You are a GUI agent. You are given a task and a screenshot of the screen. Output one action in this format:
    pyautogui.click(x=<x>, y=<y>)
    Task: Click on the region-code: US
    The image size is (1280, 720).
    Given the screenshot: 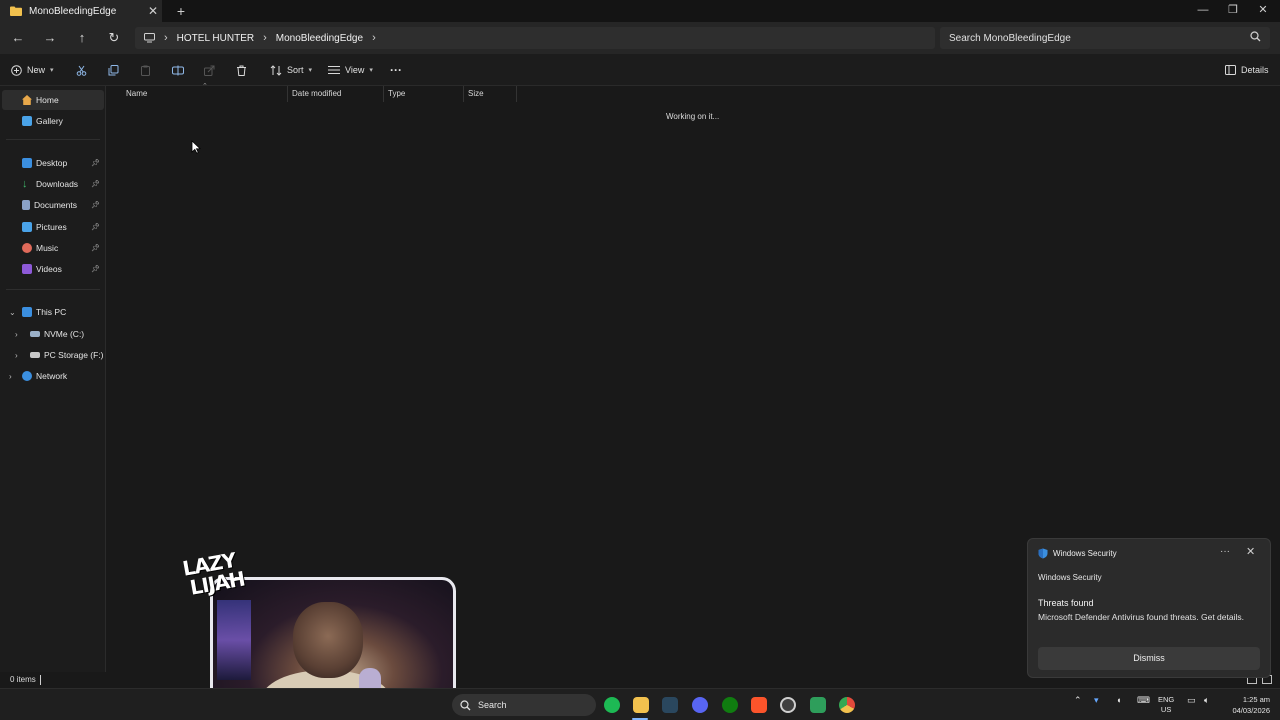 What is the action you would take?
    pyautogui.click(x=1166, y=709)
    